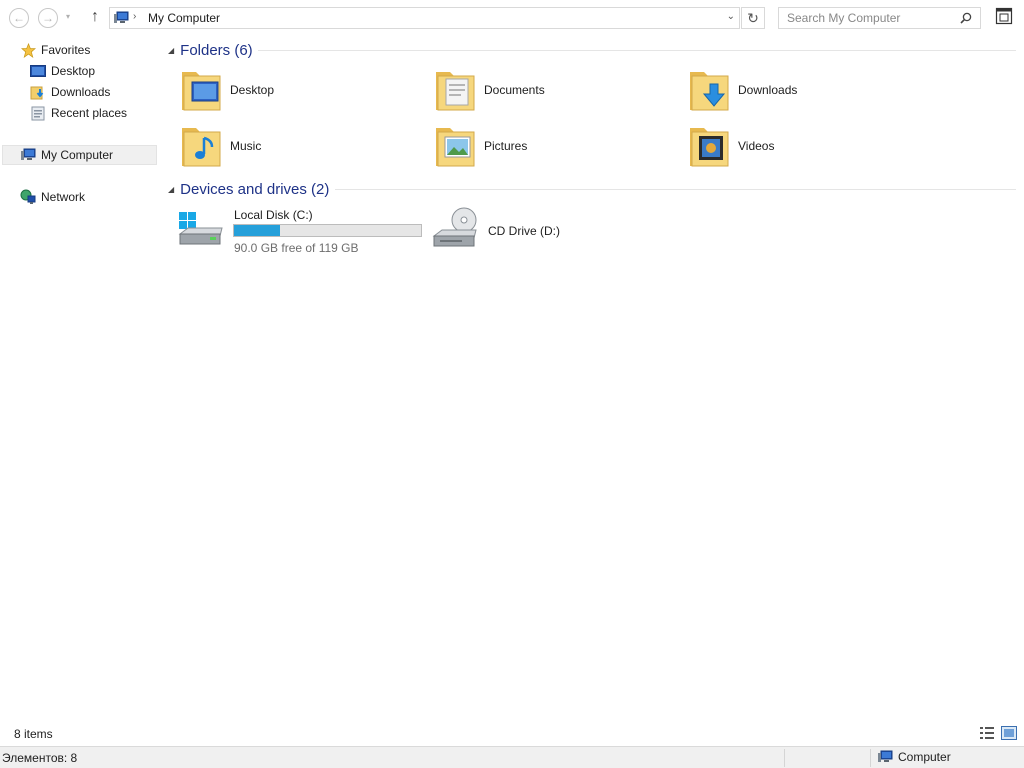 This screenshot has width=1024, height=768. I want to click on status-bar: Элементов: 8 Computer, so click(512, 757).